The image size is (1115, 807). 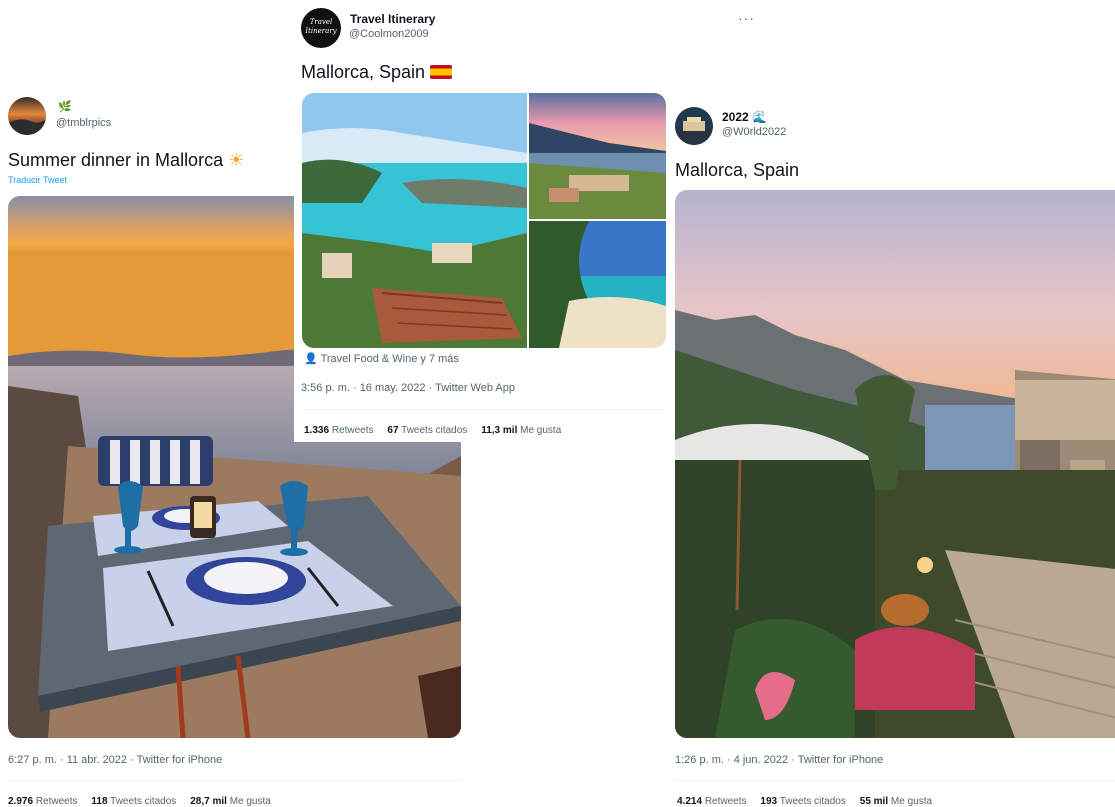 I want to click on avatar-logo-text: Travel Itinerary, so click(x=321, y=26).